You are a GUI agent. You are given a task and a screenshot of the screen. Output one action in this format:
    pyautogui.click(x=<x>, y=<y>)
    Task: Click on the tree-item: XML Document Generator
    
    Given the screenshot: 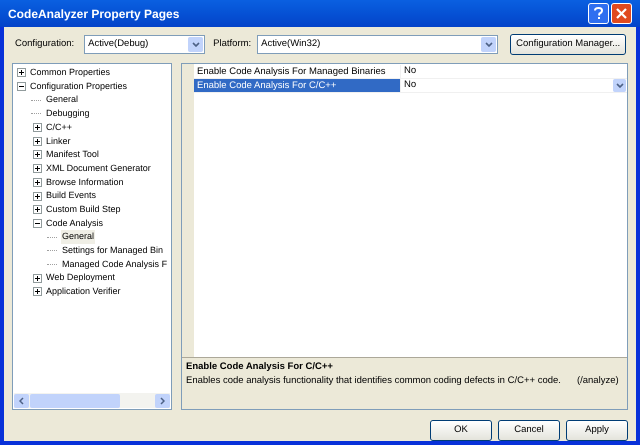 What is the action you would take?
    pyautogui.click(x=98, y=169)
    